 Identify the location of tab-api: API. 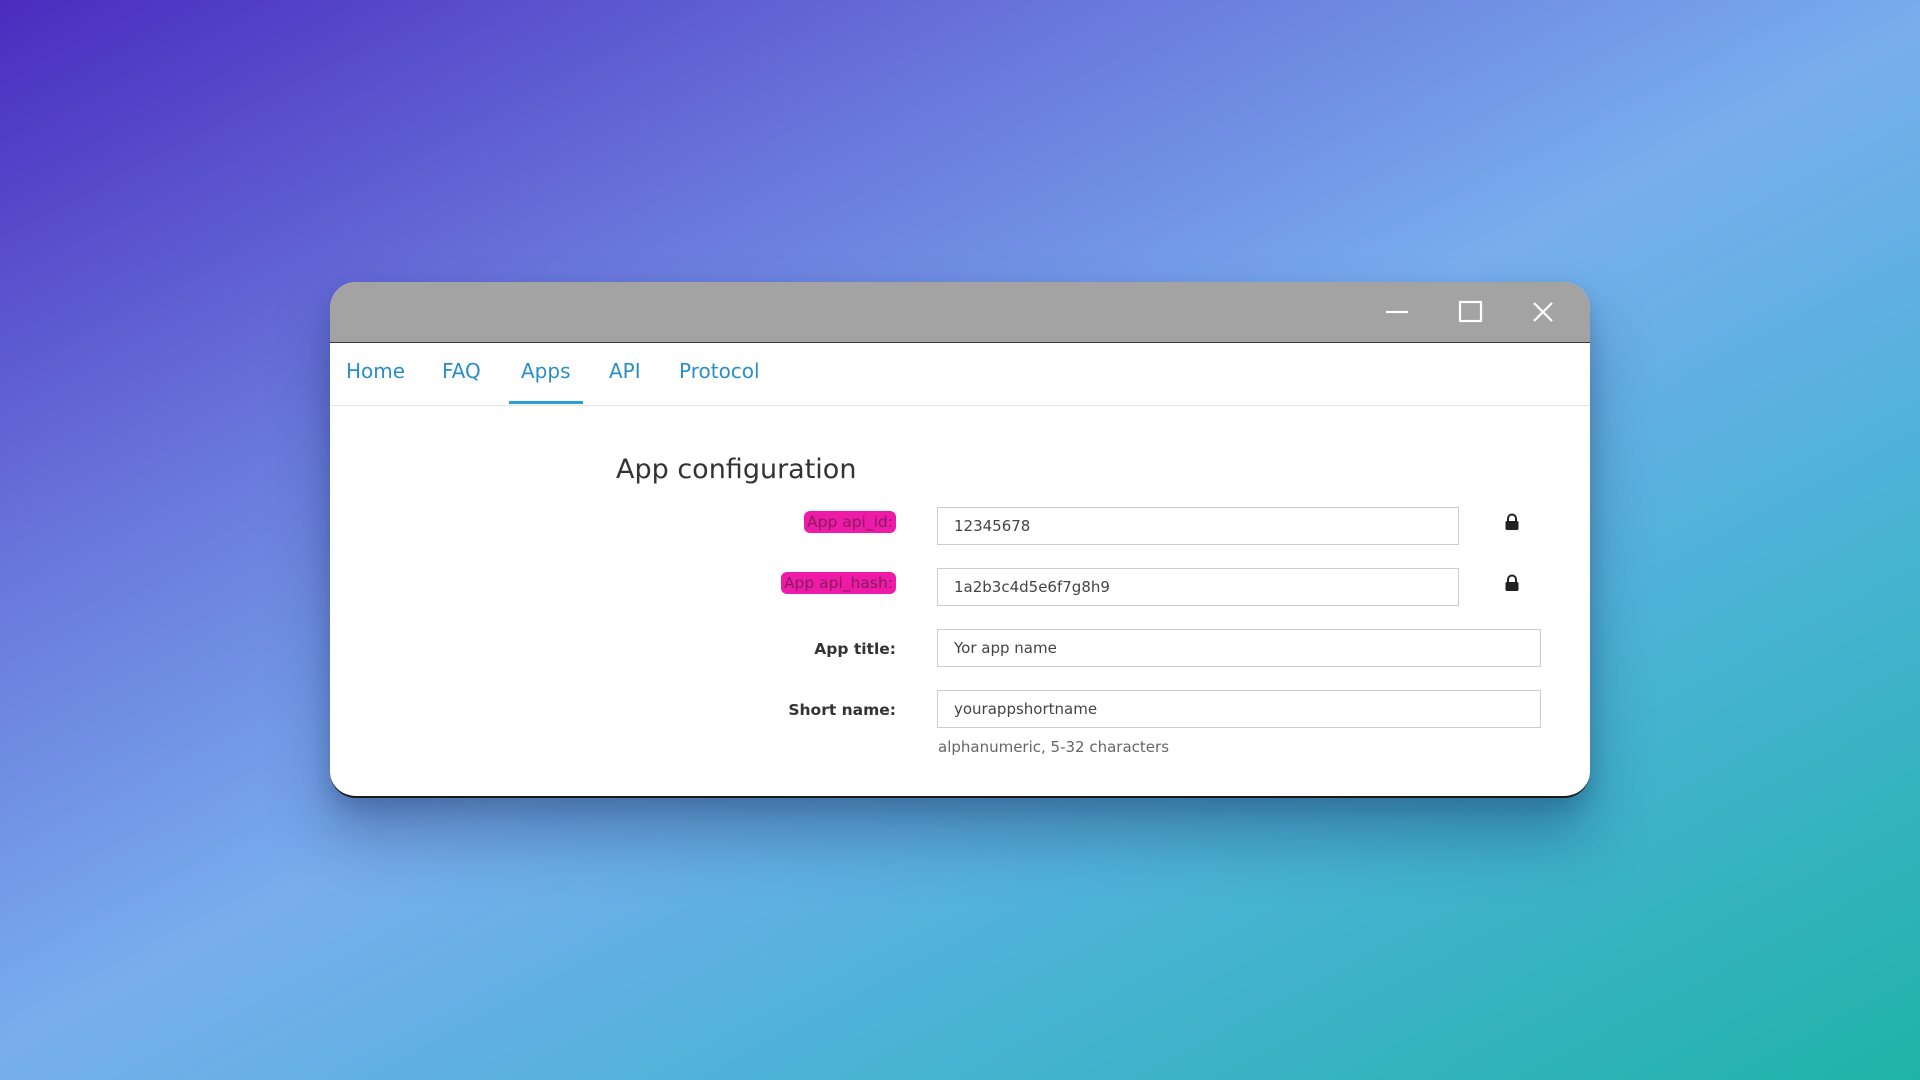
(625, 371).